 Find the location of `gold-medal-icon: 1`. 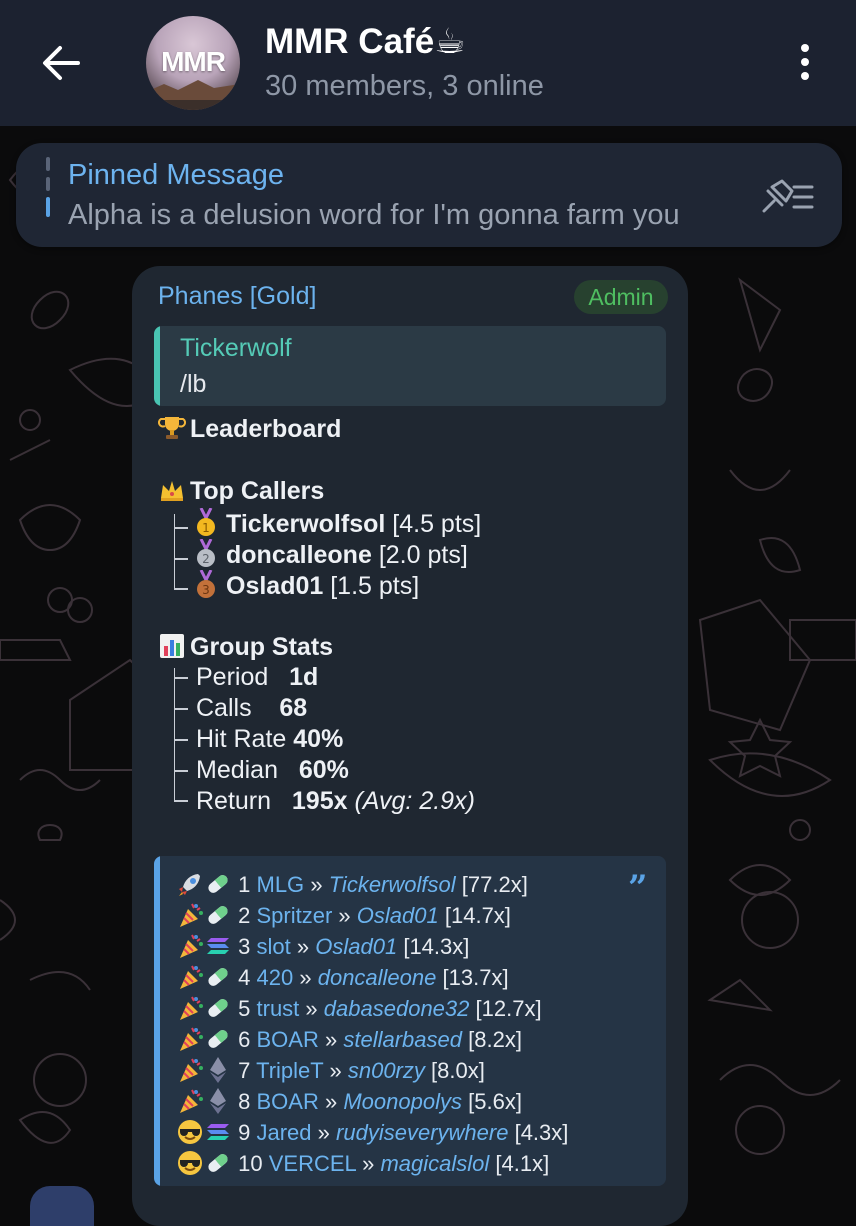

gold-medal-icon: 1 is located at coordinates (206, 522).